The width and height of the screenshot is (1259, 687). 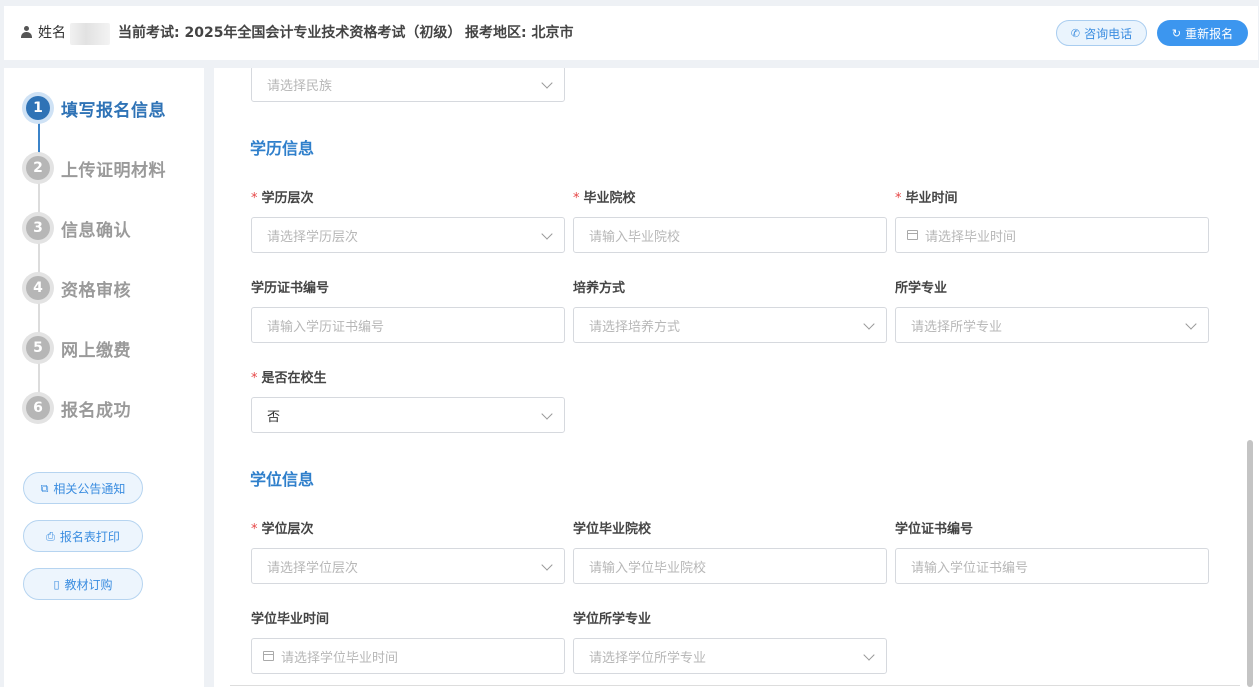 I want to click on vertical-scrollbar, so click(x=1250, y=563).